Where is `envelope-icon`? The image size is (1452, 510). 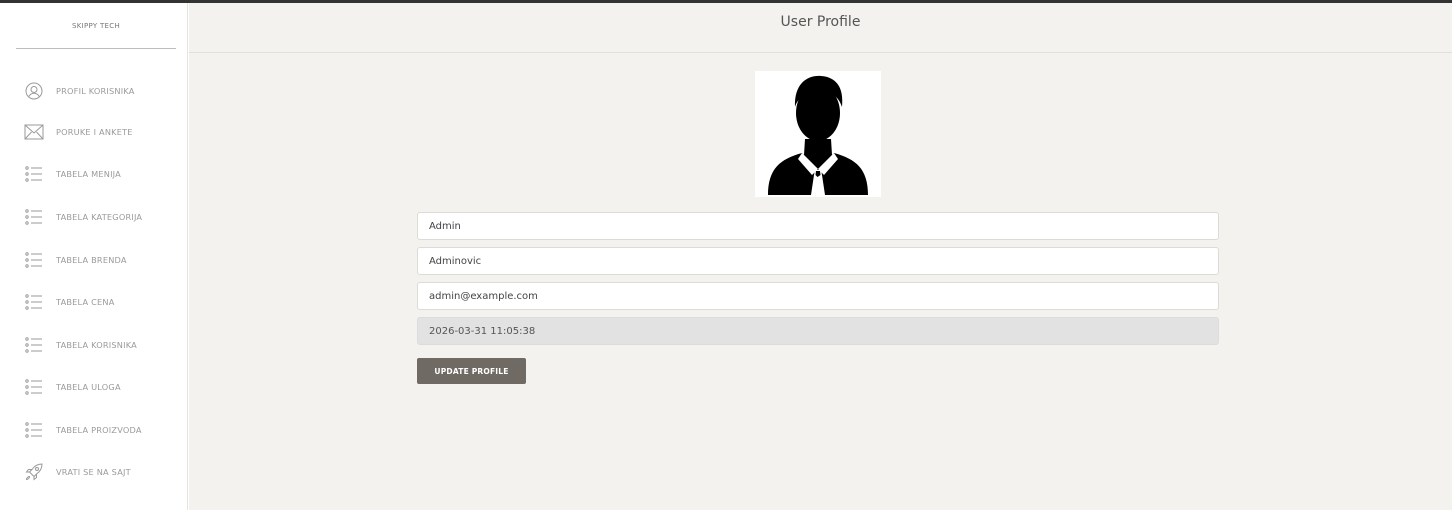
envelope-icon is located at coordinates (34, 132).